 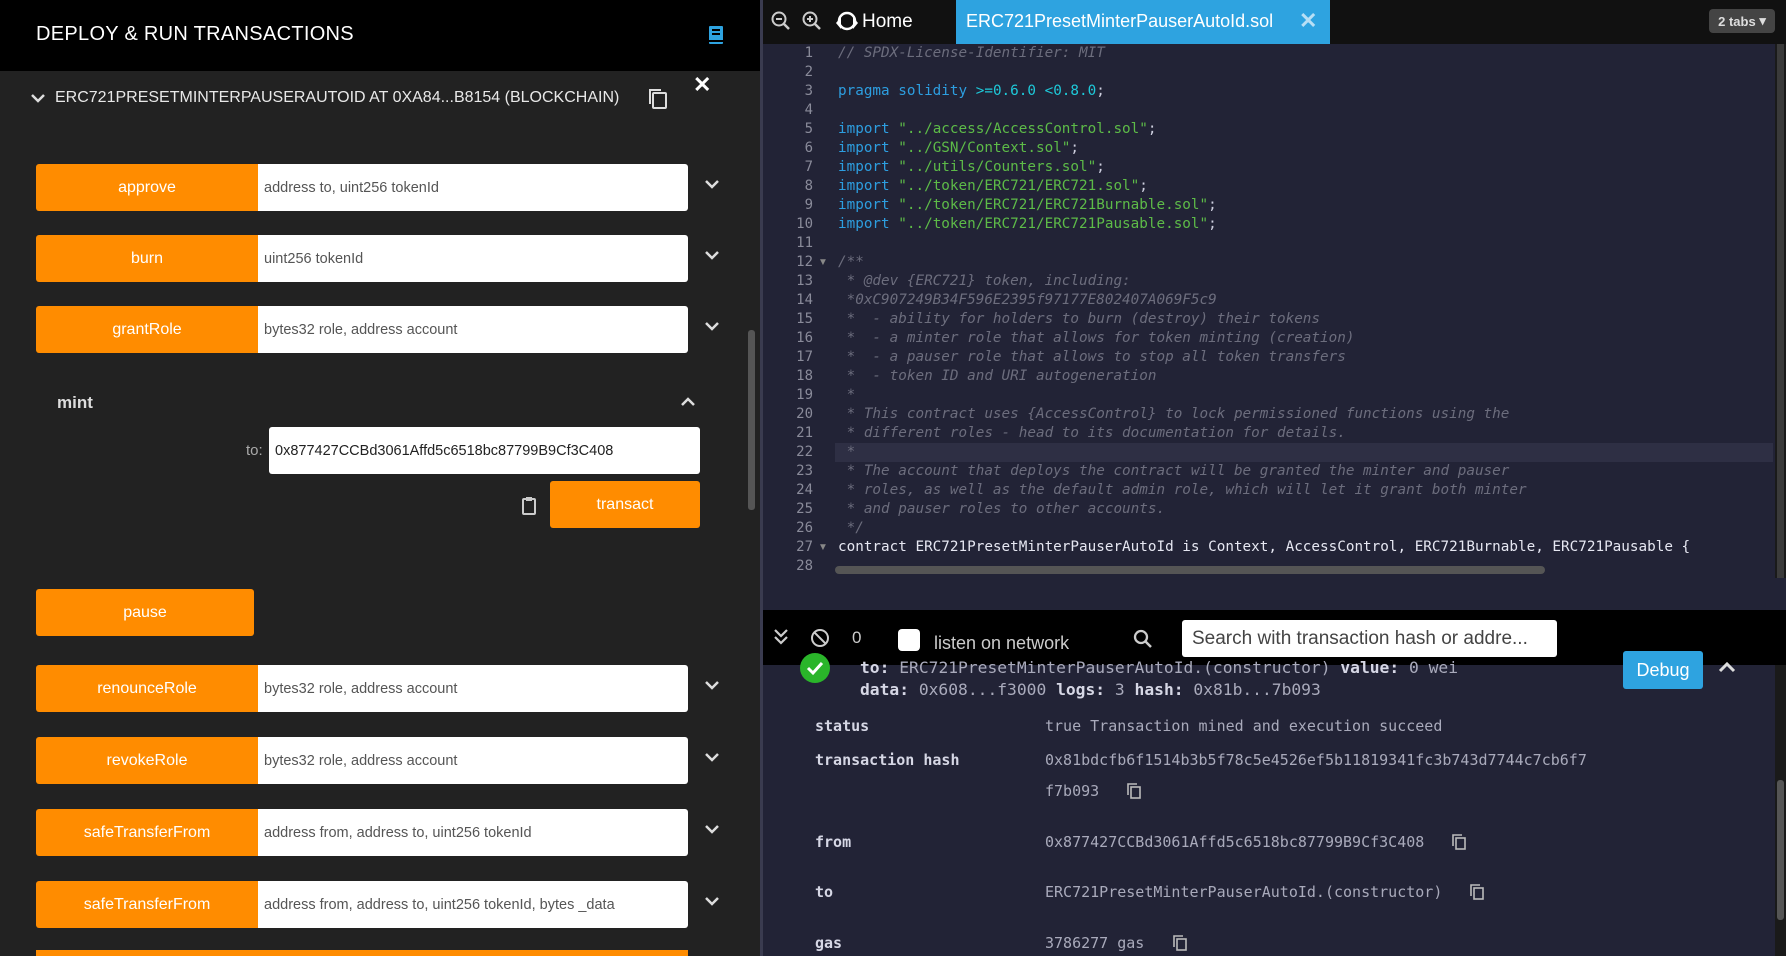 I want to click on summary-logs-value: 3, so click(x=1119, y=689).